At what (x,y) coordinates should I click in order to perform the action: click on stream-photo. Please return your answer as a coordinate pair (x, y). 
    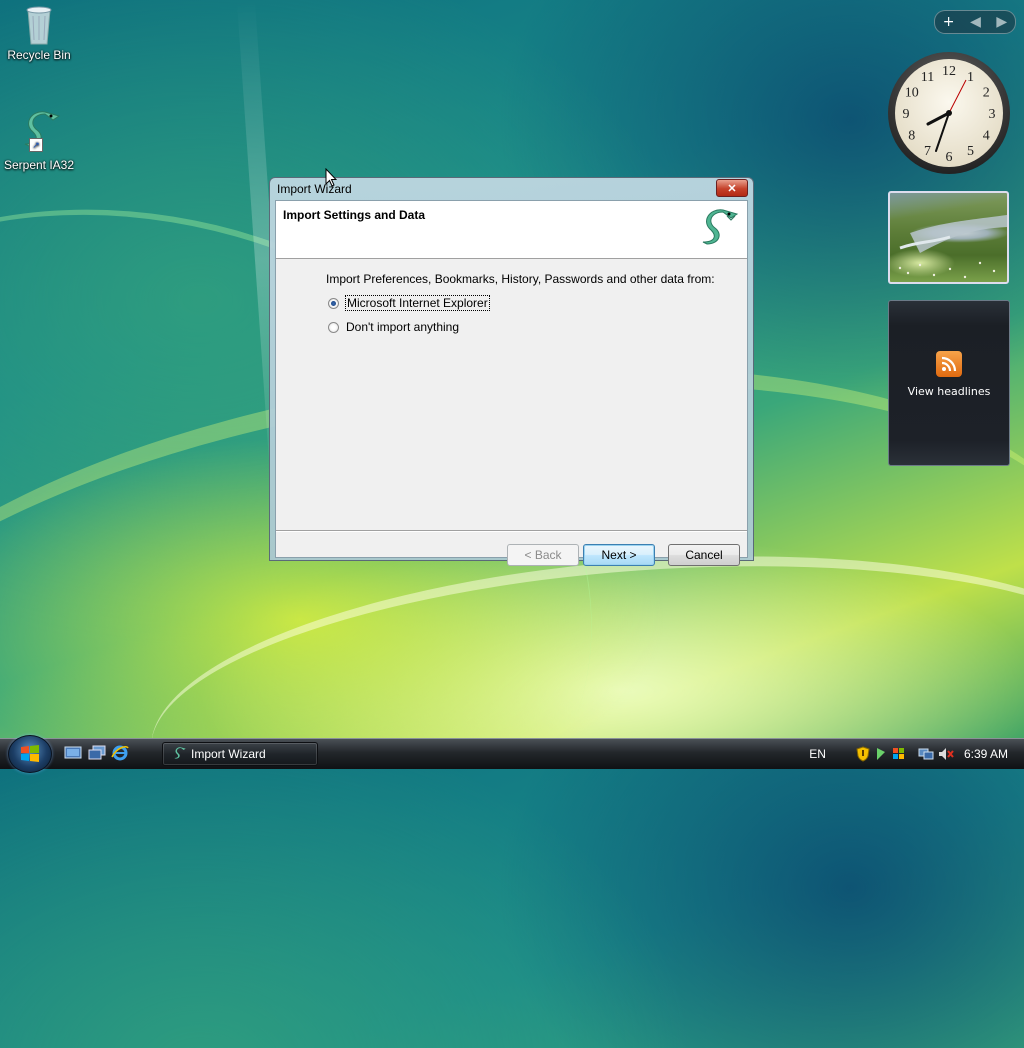
    Looking at the image, I should click on (952, 247).